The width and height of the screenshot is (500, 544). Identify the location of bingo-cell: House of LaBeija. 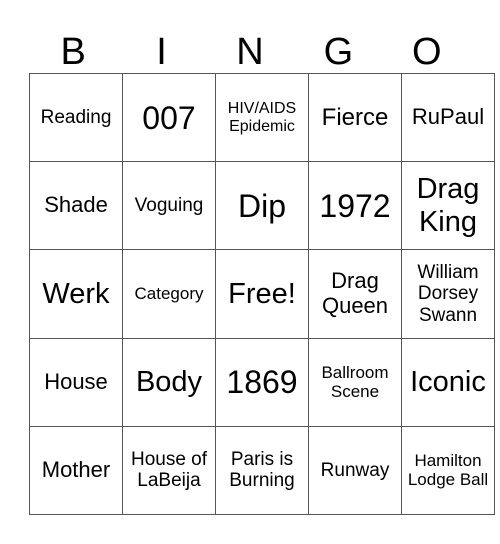
(169, 470).